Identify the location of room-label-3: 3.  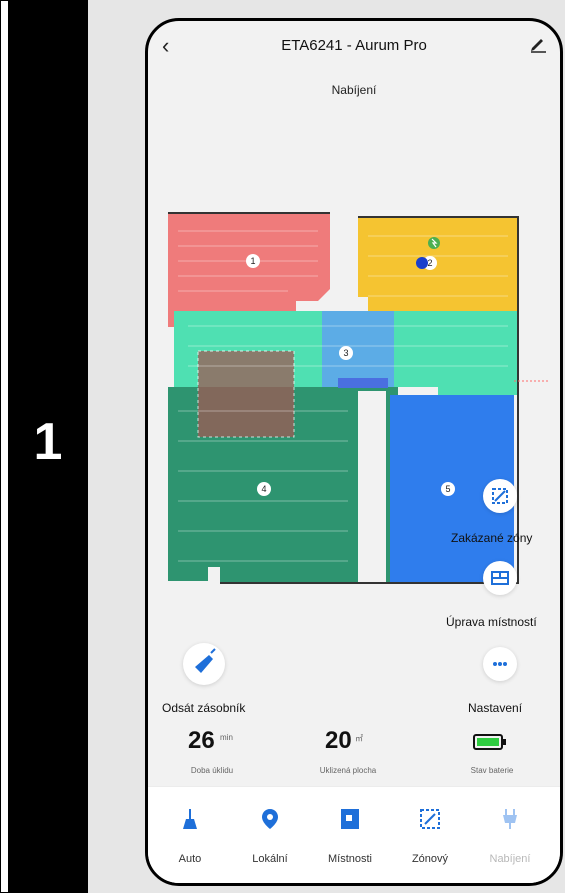
(346, 353).